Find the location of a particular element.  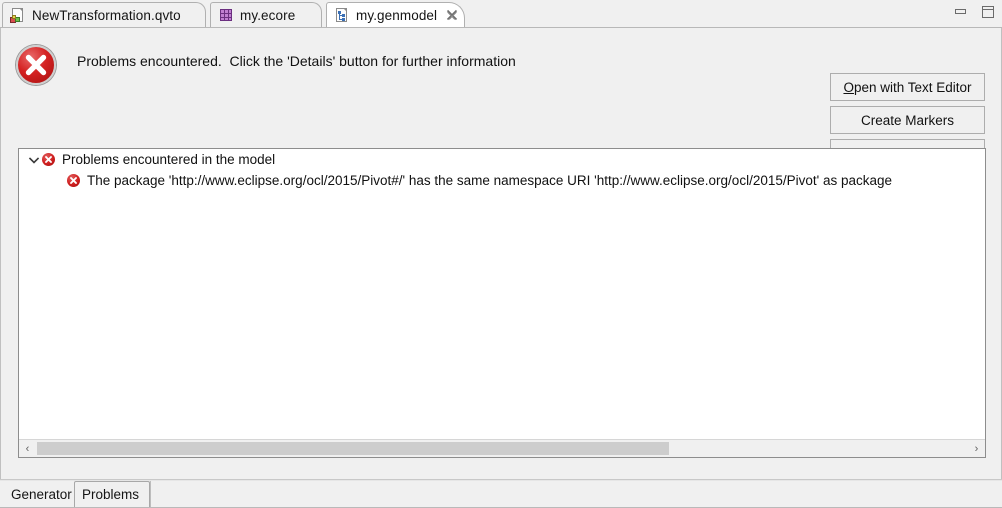

scrollbar-thumb is located at coordinates (353, 448).